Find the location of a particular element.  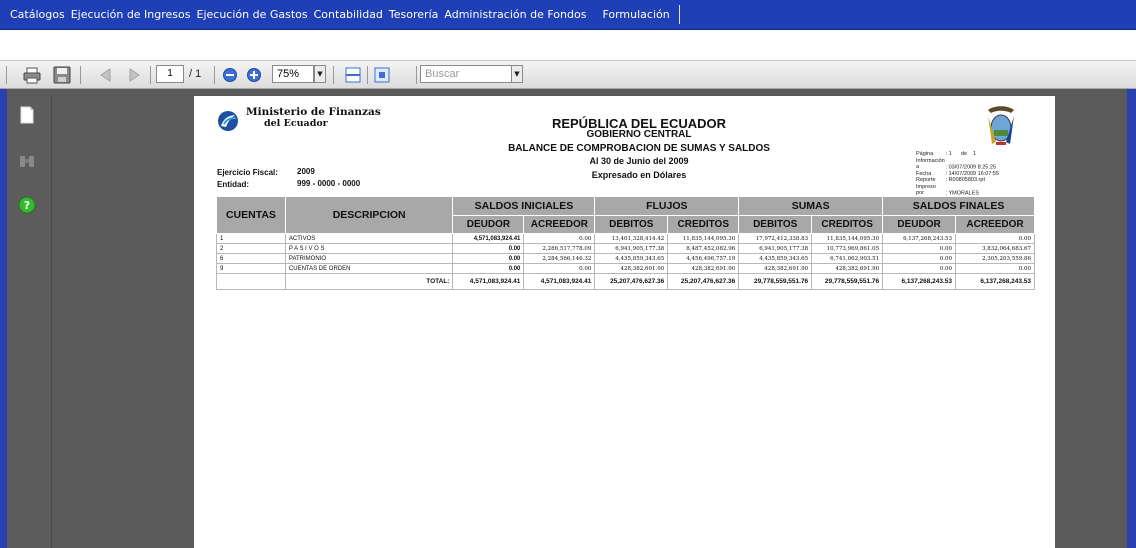

search-input: Buscar is located at coordinates (466, 74).